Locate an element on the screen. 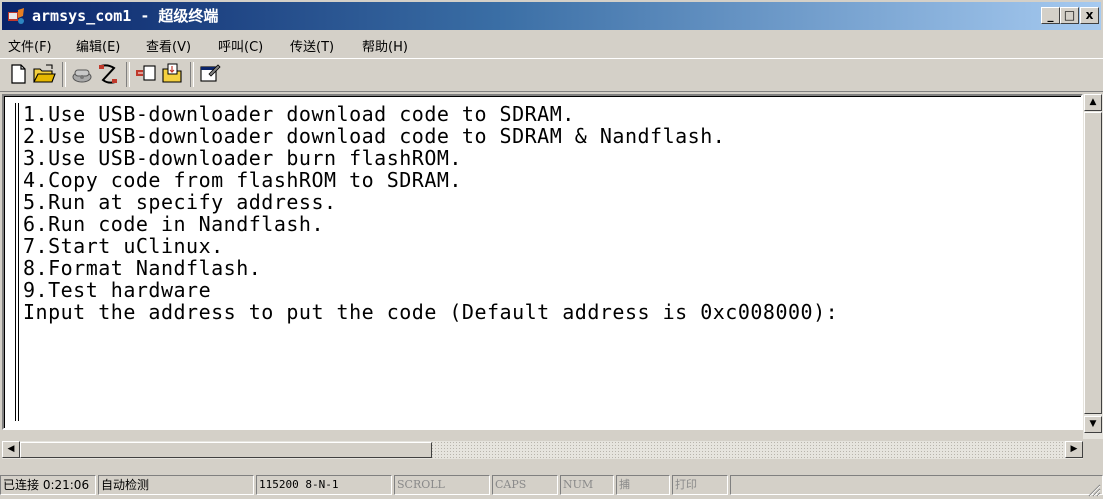 This screenshot has height=499, width=1103. status-caps-lock: CAPS is located at coordinates (525, 485).